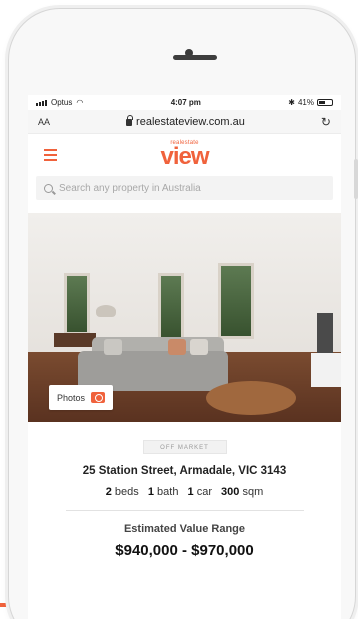  I want to click on url-text: realestateview.com.au, so click(190, 121).